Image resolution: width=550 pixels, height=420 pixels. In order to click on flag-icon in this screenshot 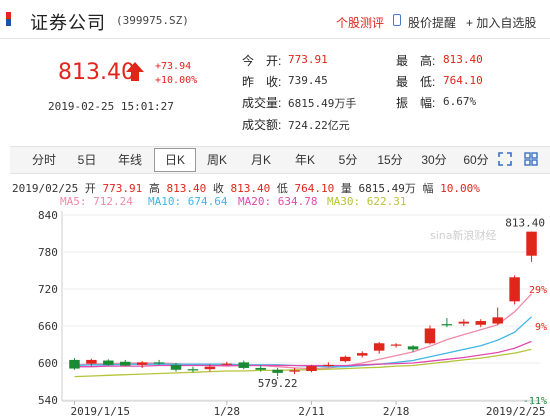, I will do `click(8, 19)`.